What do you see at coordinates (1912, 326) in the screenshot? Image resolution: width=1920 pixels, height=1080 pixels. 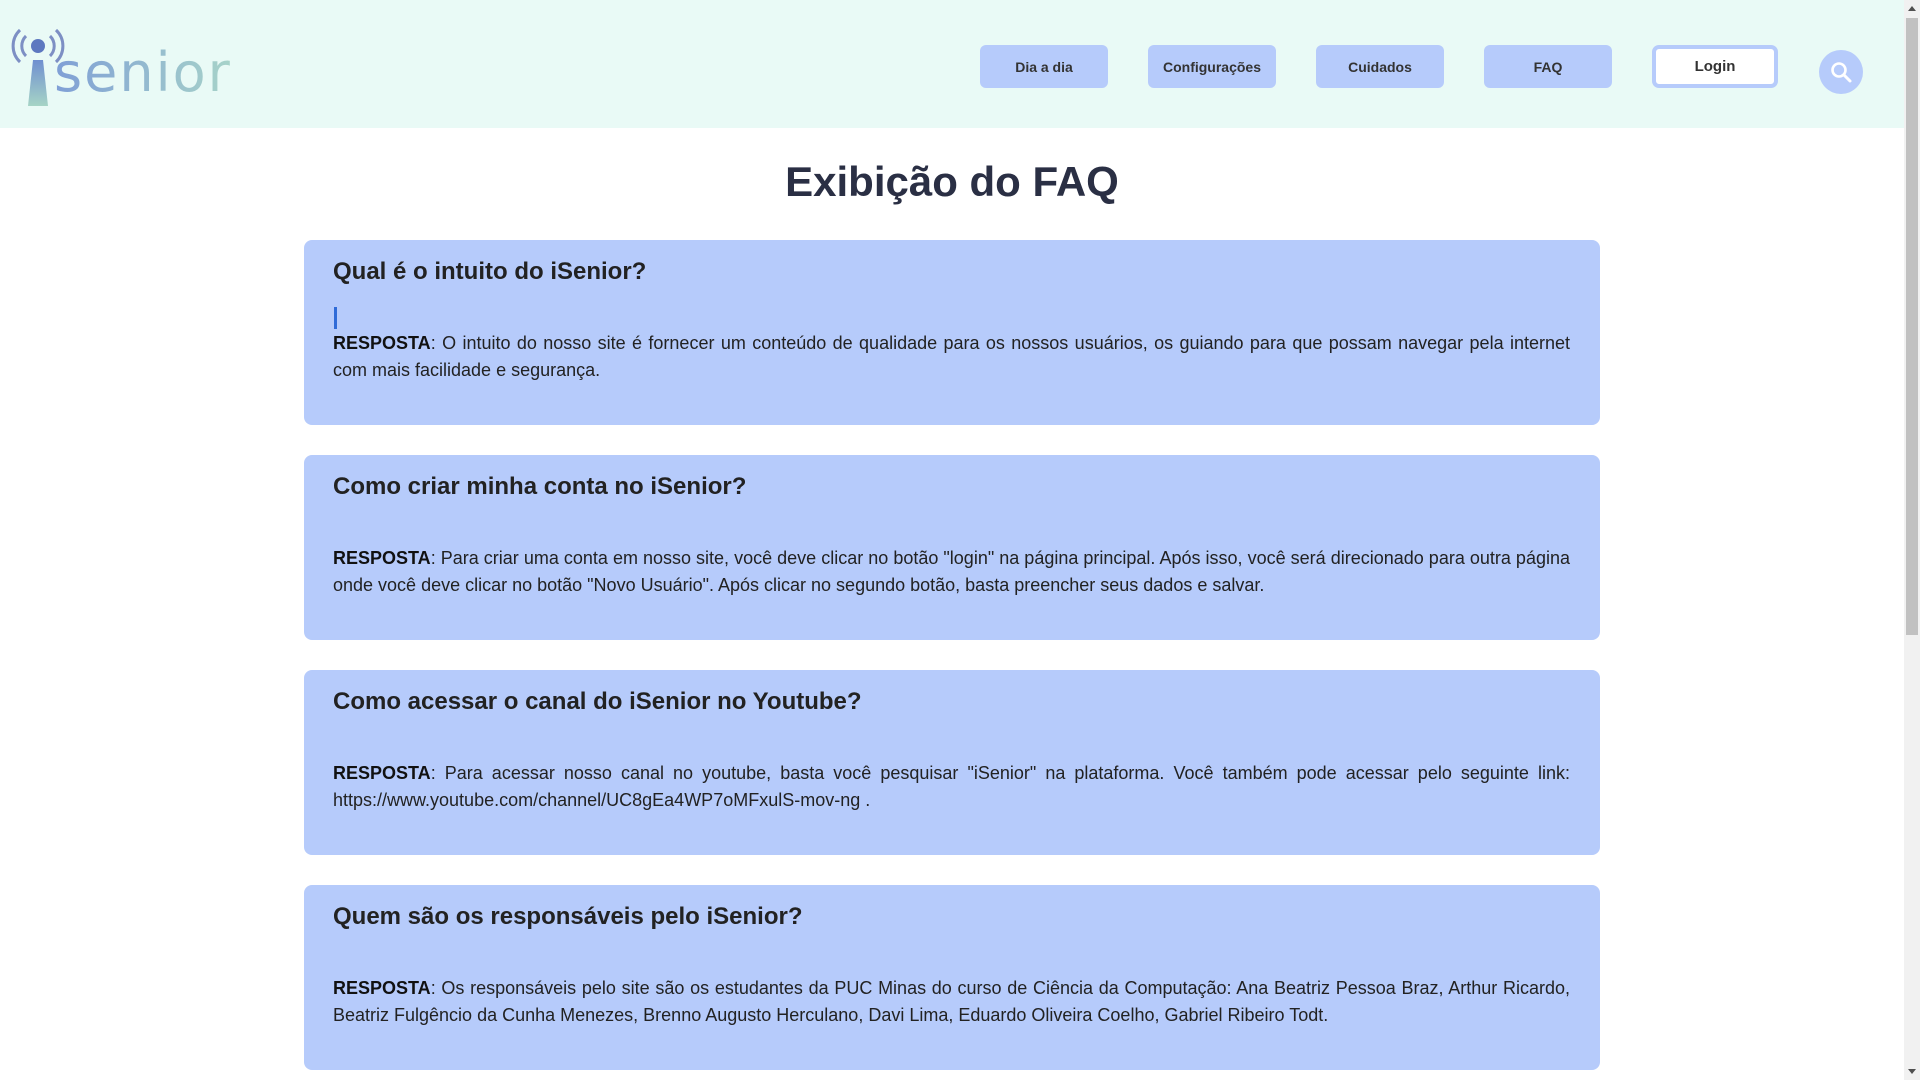 I see `scroll-thumb` at bounding box center [1912, 326].